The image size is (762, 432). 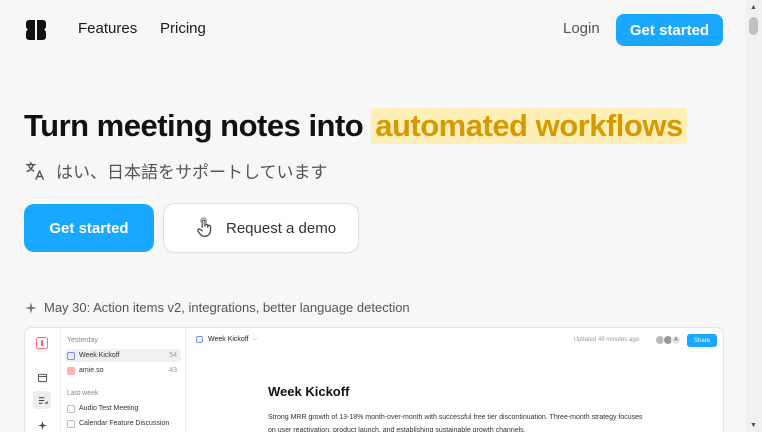 I want to click on request-demo-button: Request a demo, so click(x=261, y=228).